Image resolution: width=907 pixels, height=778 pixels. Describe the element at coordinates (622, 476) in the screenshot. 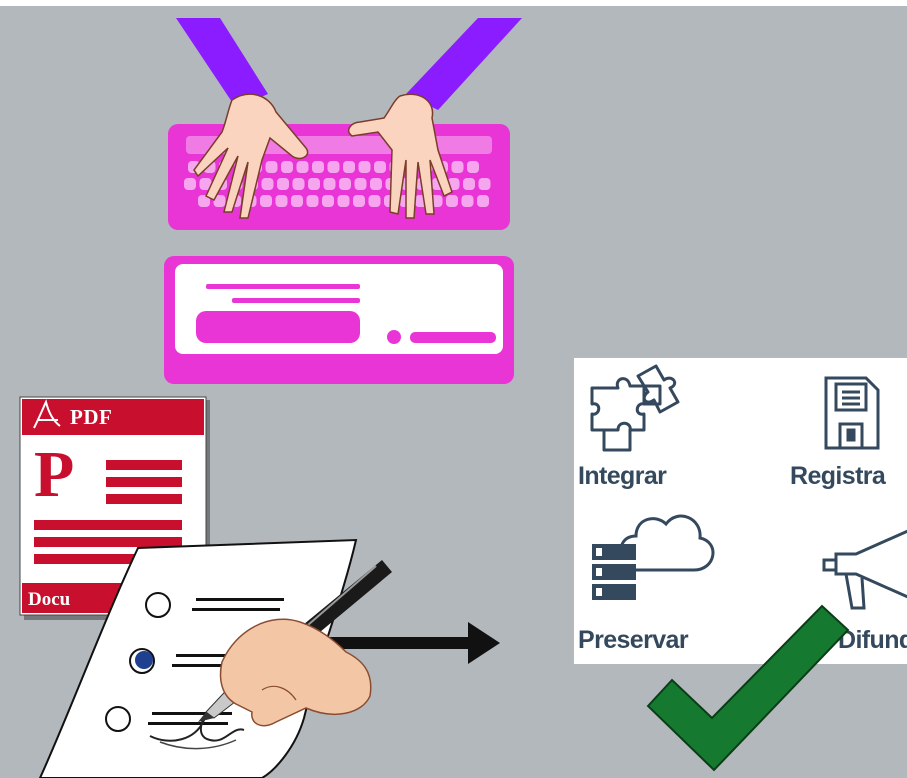

I see `integrar-label: Integrar` at that location.